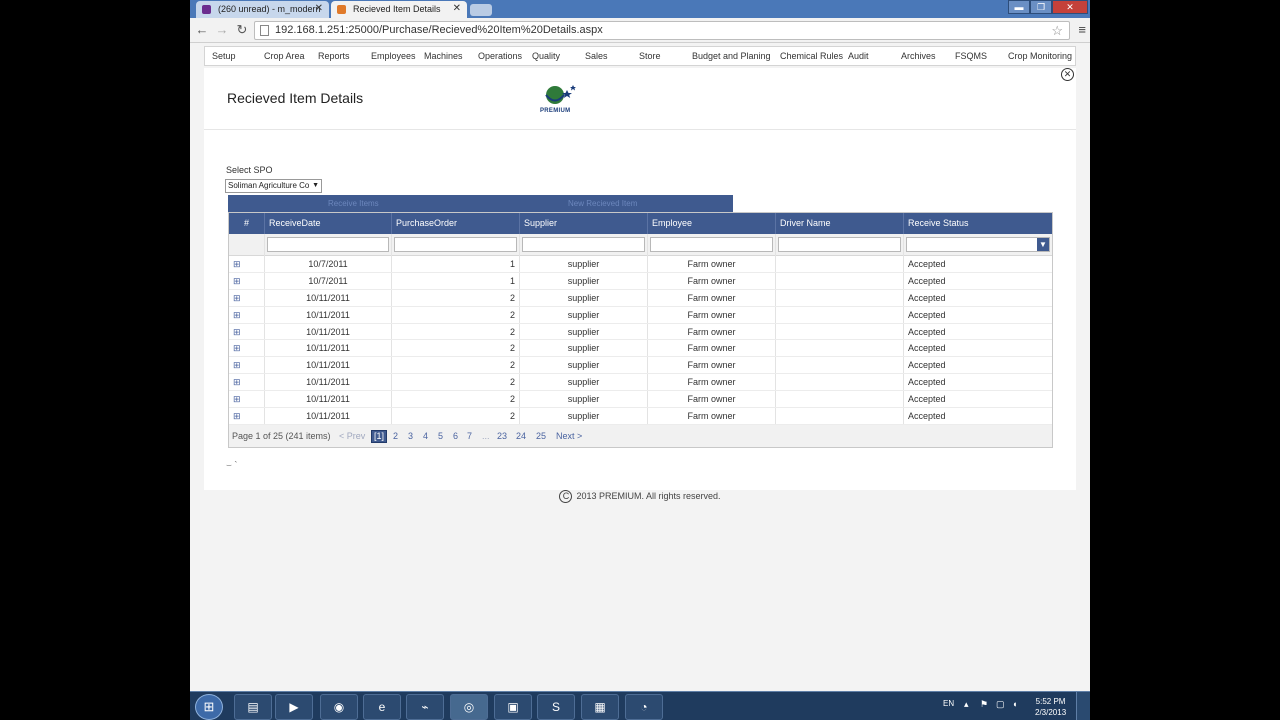  I want to click on nav-audit: Audit, so click(858, 56).